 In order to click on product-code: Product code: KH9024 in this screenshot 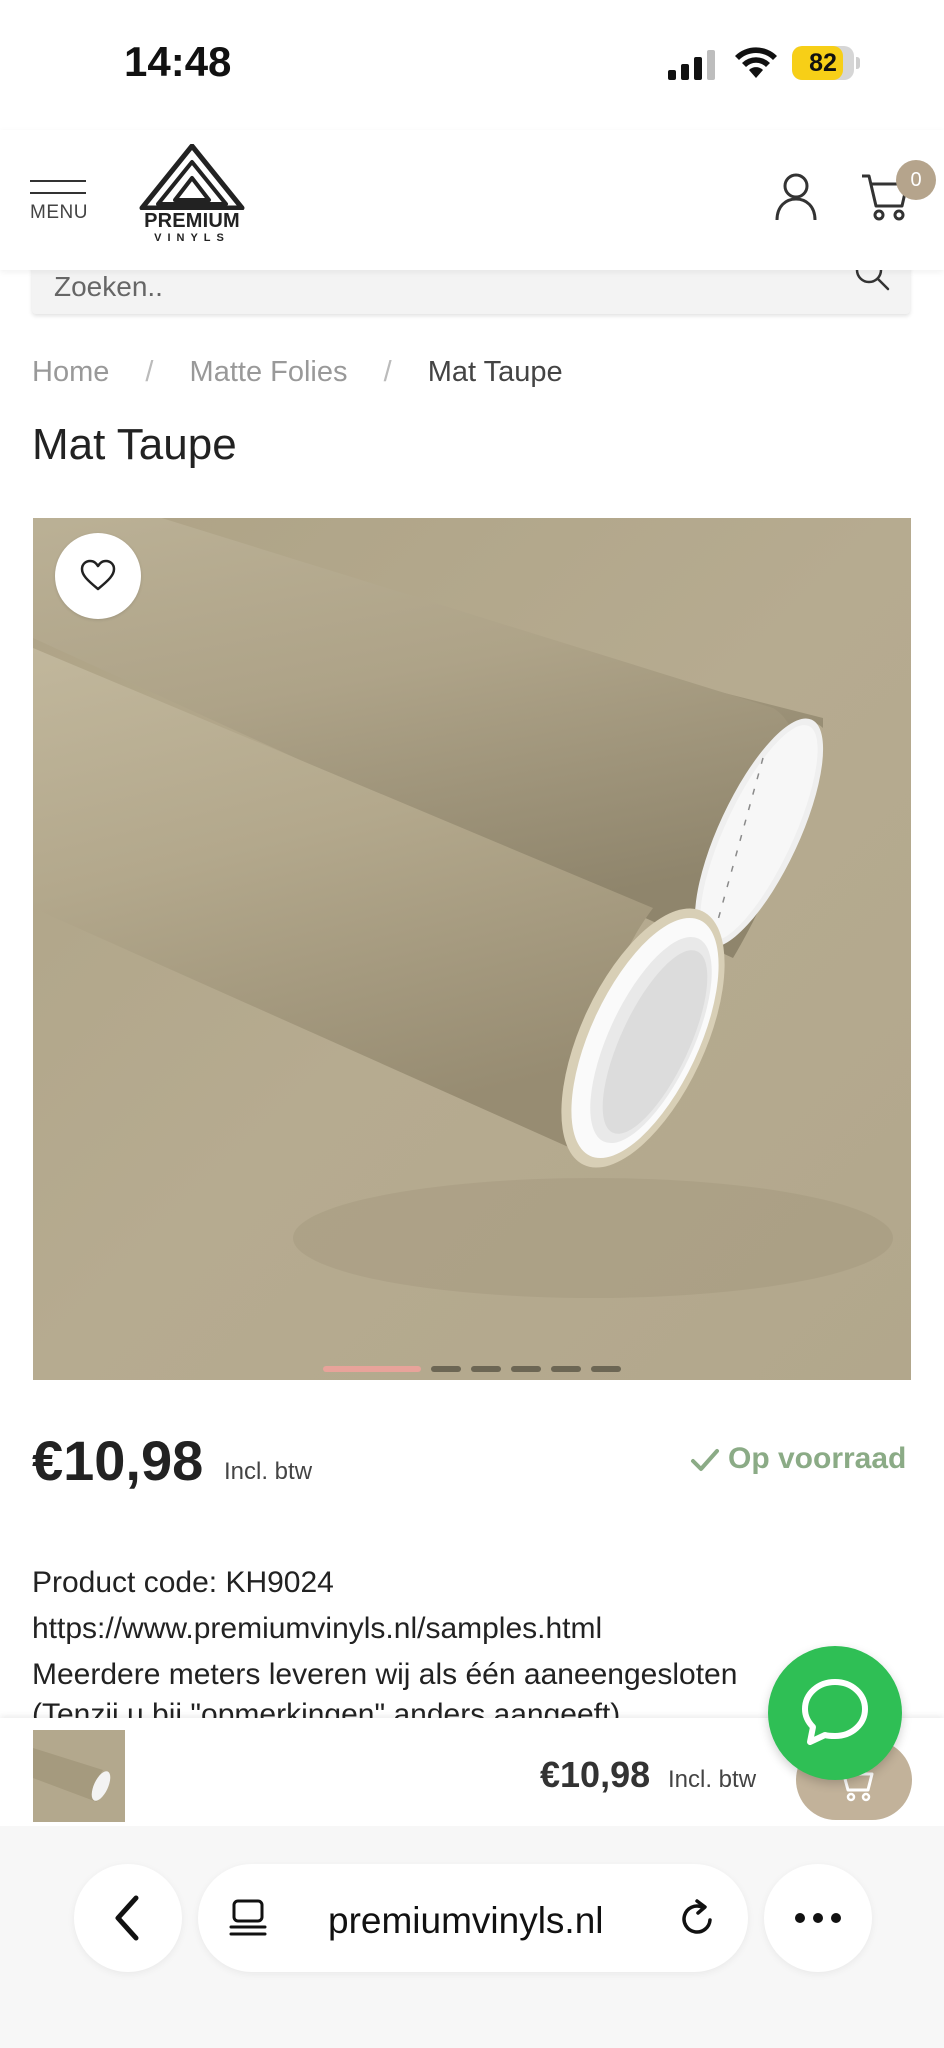, I will do `click(183, 1582)`.